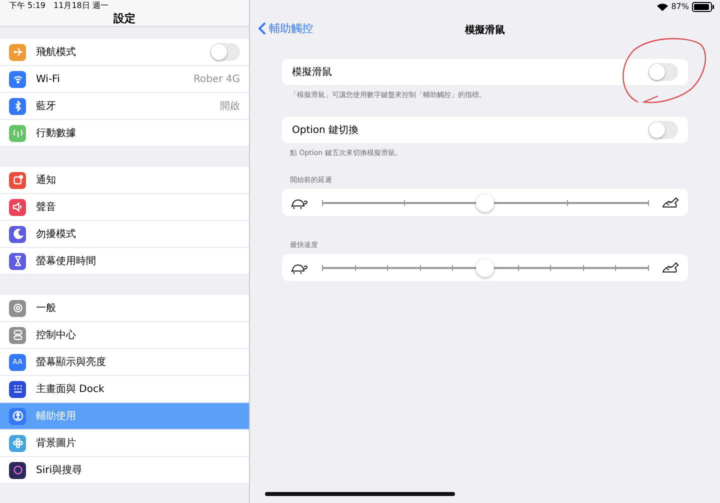 Image resolution: width=720 pixels, height=503 pixels. I want to click on sidebar-item: 勿擾模式, so click(124, 234).